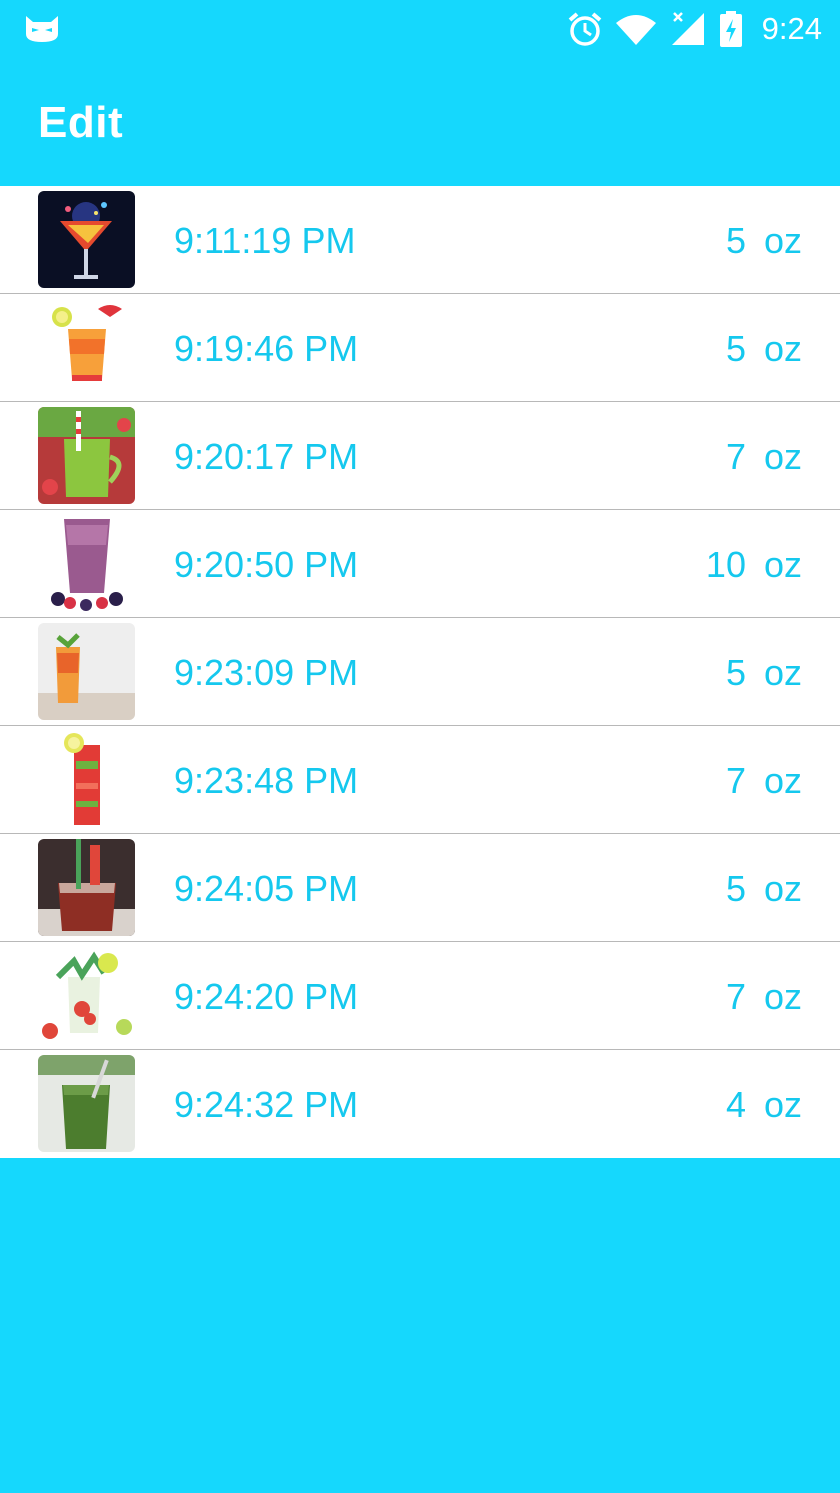  I want to click on entry-time: 9:20:17 PM, so click(266, 456).